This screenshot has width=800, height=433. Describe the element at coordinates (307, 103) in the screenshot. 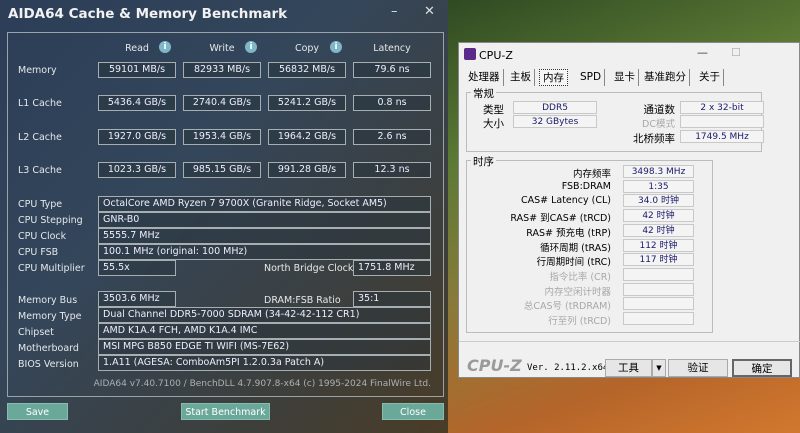

I see `result-value: 5241.2 GB/s` at that location.